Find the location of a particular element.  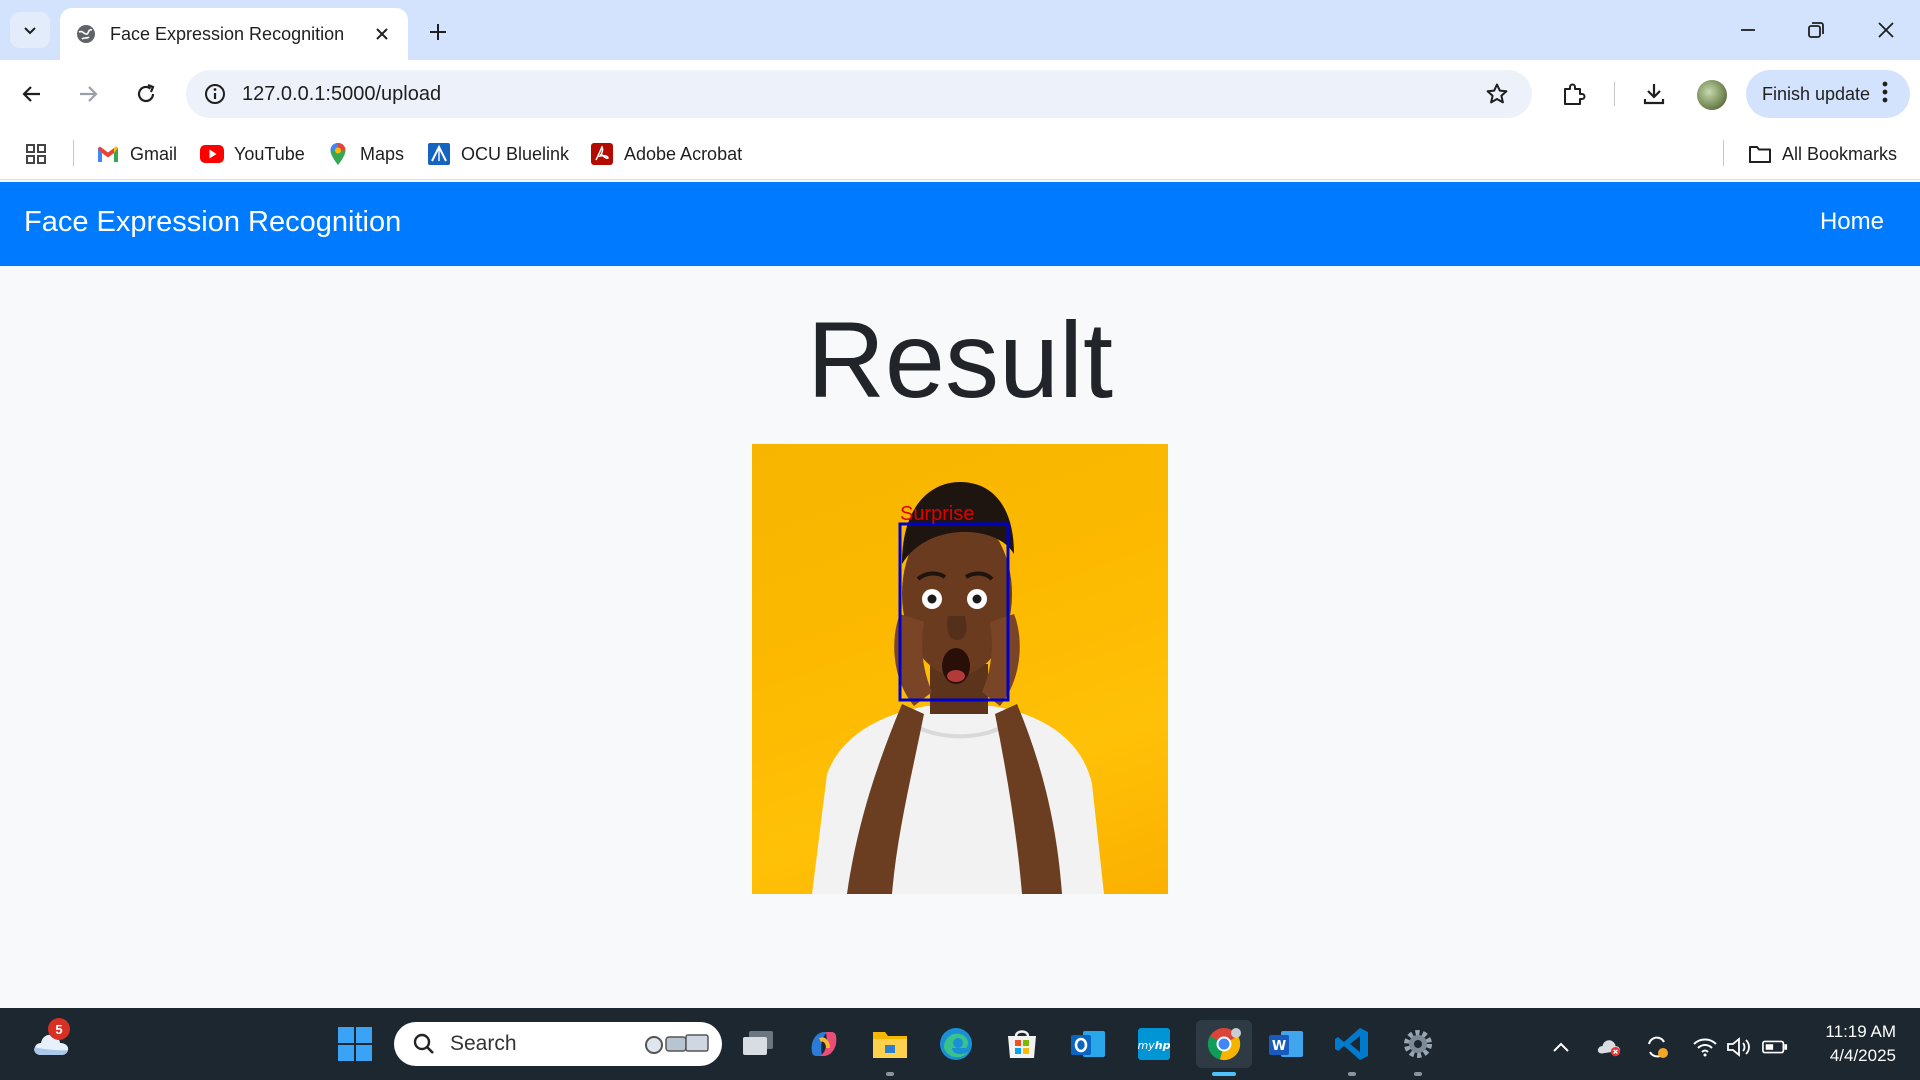

bookmark-label: Adobe Acrobat is located at coordinates (683, 153).